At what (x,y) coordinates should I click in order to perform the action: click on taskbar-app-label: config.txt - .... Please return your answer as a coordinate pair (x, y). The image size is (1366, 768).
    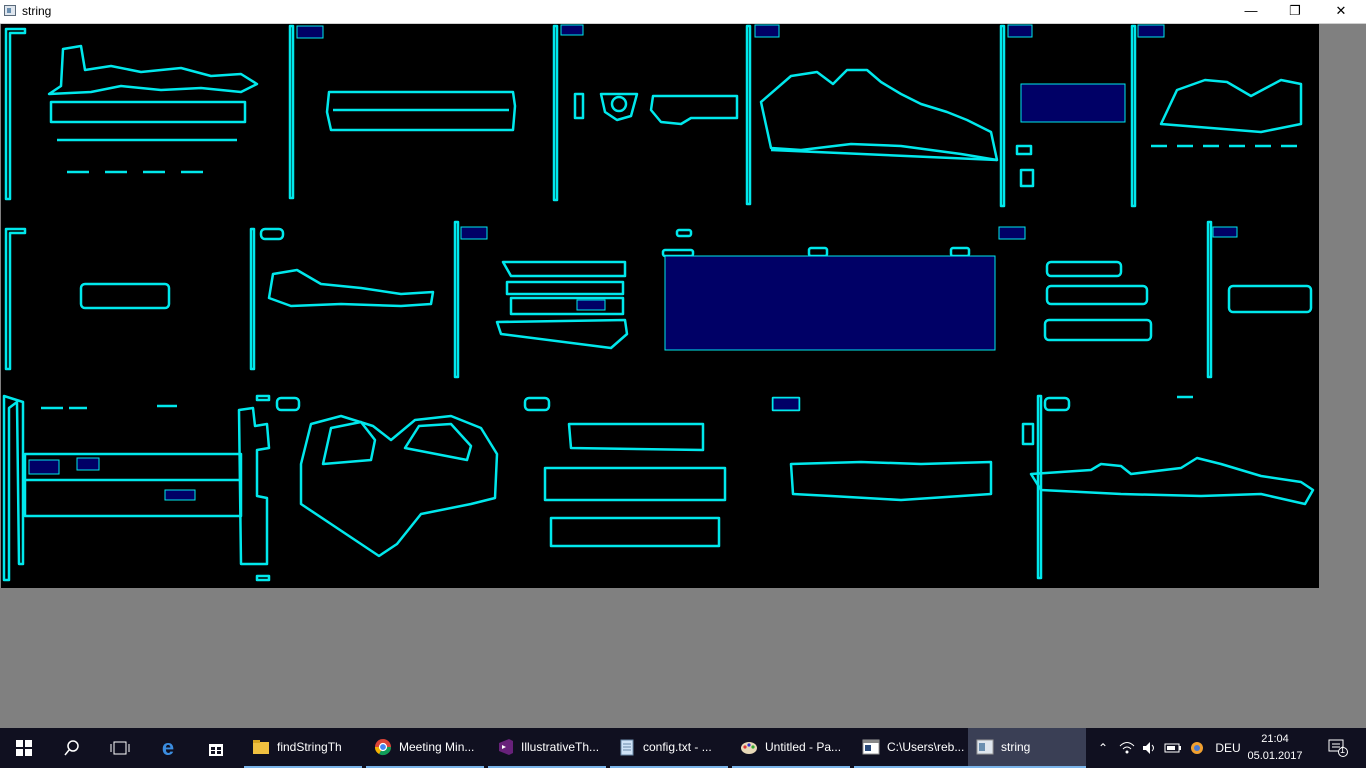
    Looking at the image, I should click on (677, 747).